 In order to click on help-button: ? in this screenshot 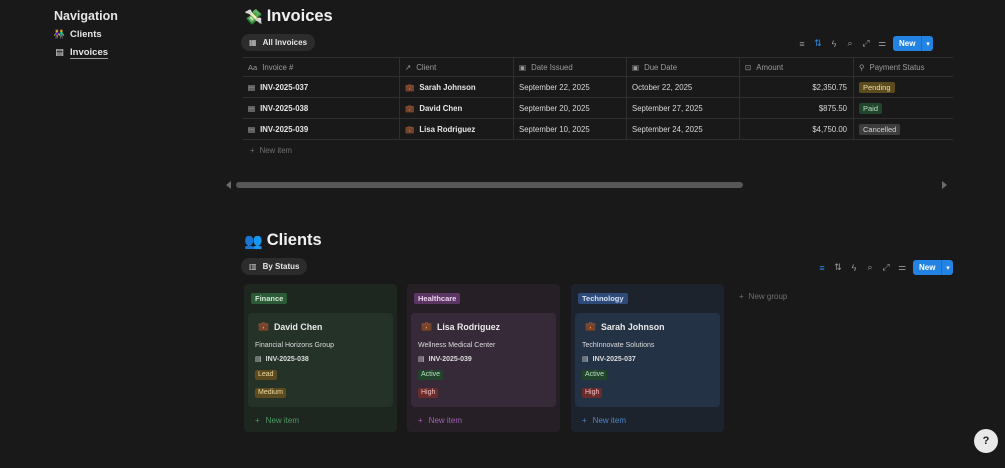, I will do `click(986, 441)`.